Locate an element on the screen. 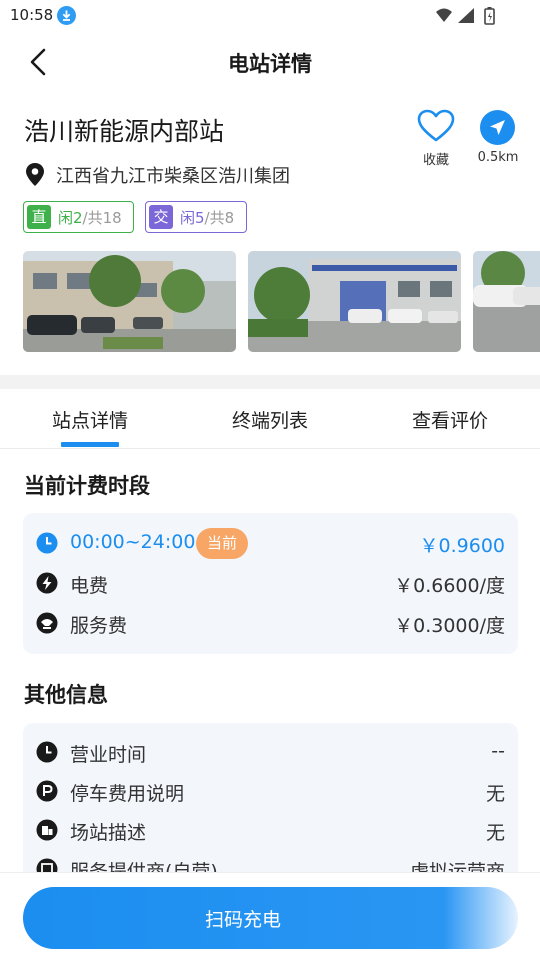  scan-to-charge-label: 扫码充电 is located at coordinates (242, 920).